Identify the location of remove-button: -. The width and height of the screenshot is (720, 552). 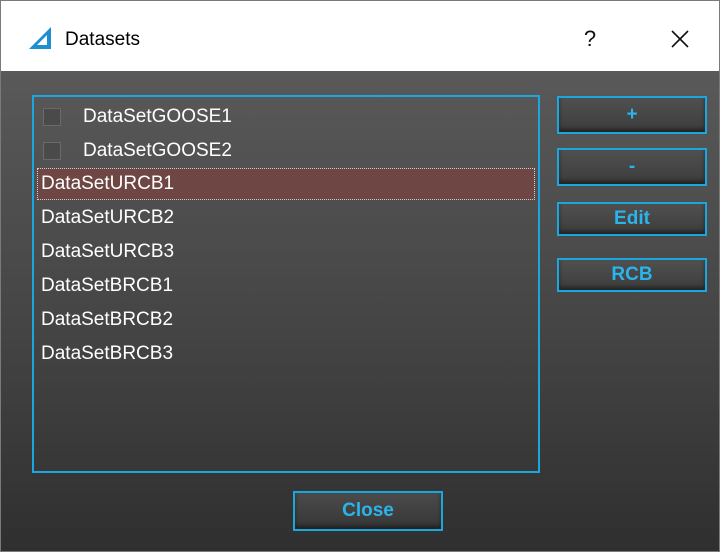
(632, 167).